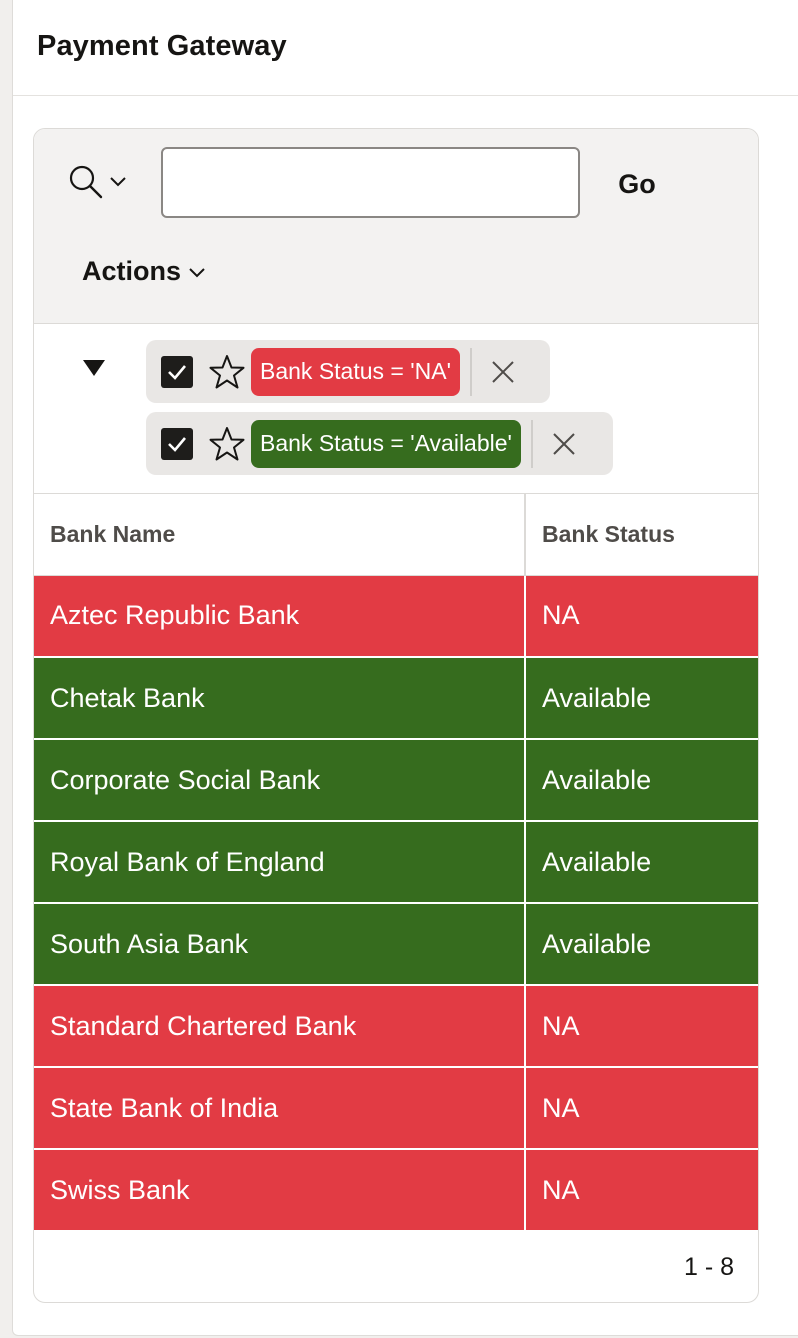 The image size is (798, 1338). I want to click on bank-name-cell: South Asia Bank, so click(280, 944).